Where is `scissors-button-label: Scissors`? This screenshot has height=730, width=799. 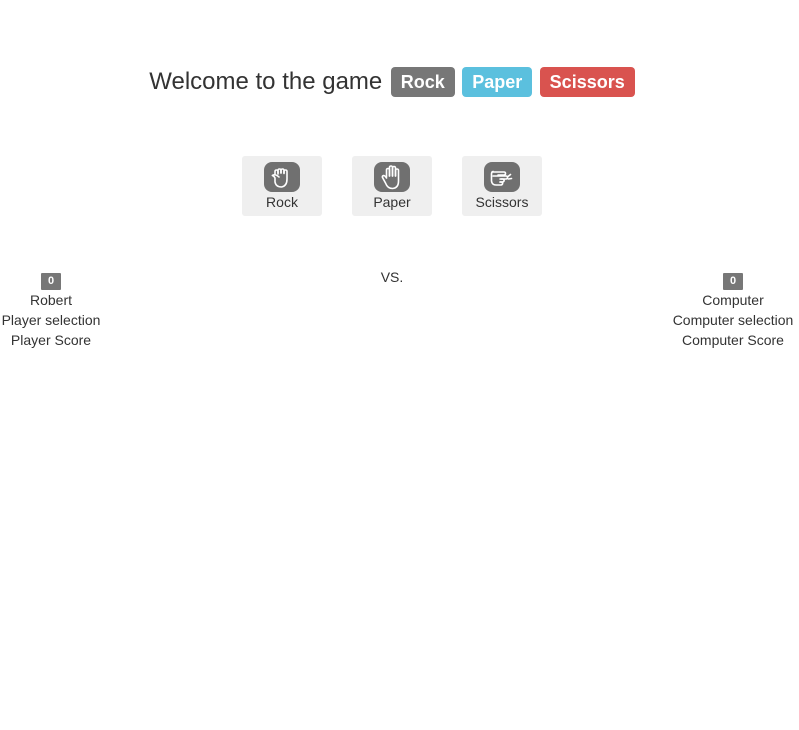 scissors-button-label: Scissors is located at coordinates (502, 202).